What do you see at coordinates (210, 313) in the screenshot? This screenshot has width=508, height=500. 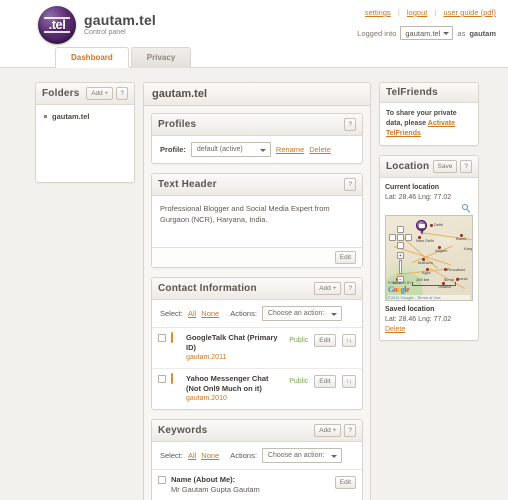 I see `contact-select-none-link: None` at bounding box center [210, 313].